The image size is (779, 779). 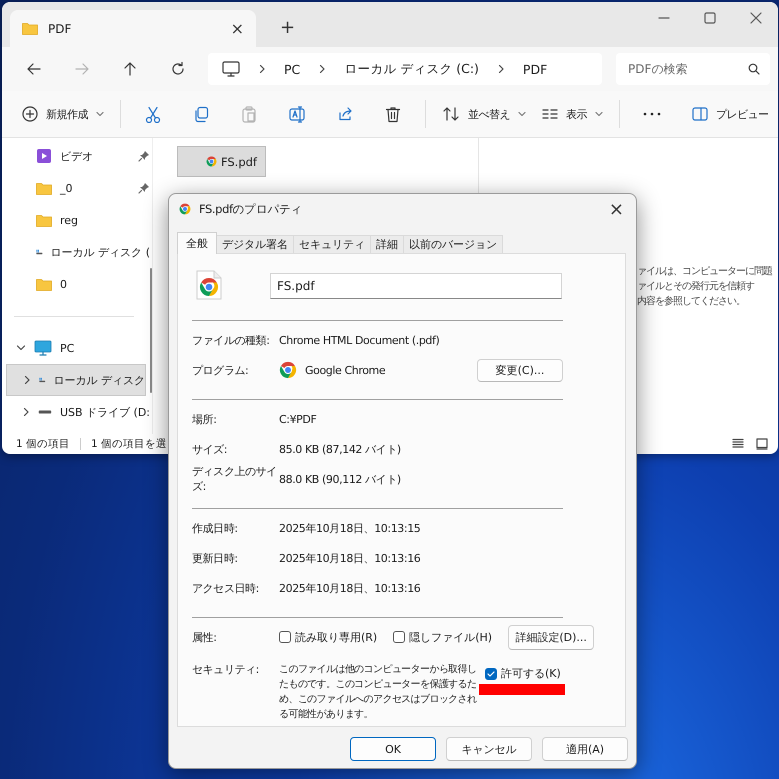 I want to click on dialog-tab: セキュリティ, so click(x=332, y=244).